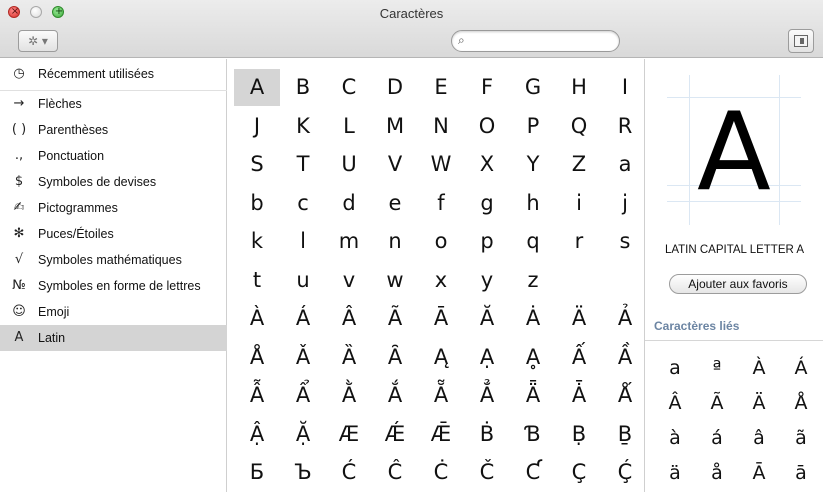  I want to click on character-cell: Ã, so click(395, 318).